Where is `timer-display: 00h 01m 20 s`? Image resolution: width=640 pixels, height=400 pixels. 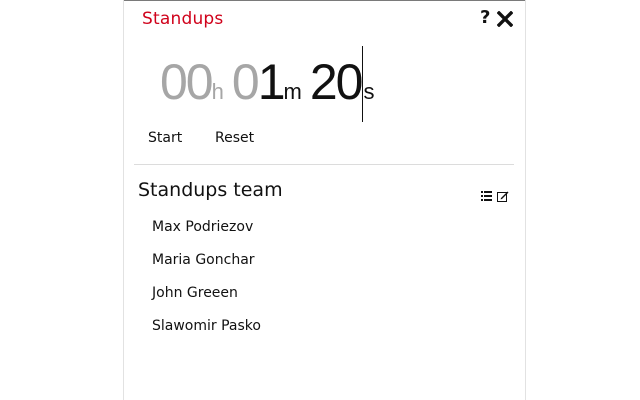 timer-display: 00h 01m 20 s is located at coordinates (271, 84).